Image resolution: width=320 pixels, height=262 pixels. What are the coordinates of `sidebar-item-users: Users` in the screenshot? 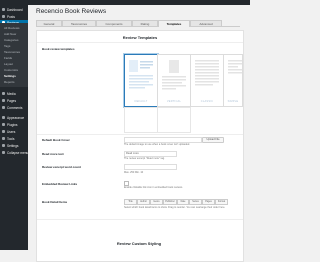 It's located at (14, 131).